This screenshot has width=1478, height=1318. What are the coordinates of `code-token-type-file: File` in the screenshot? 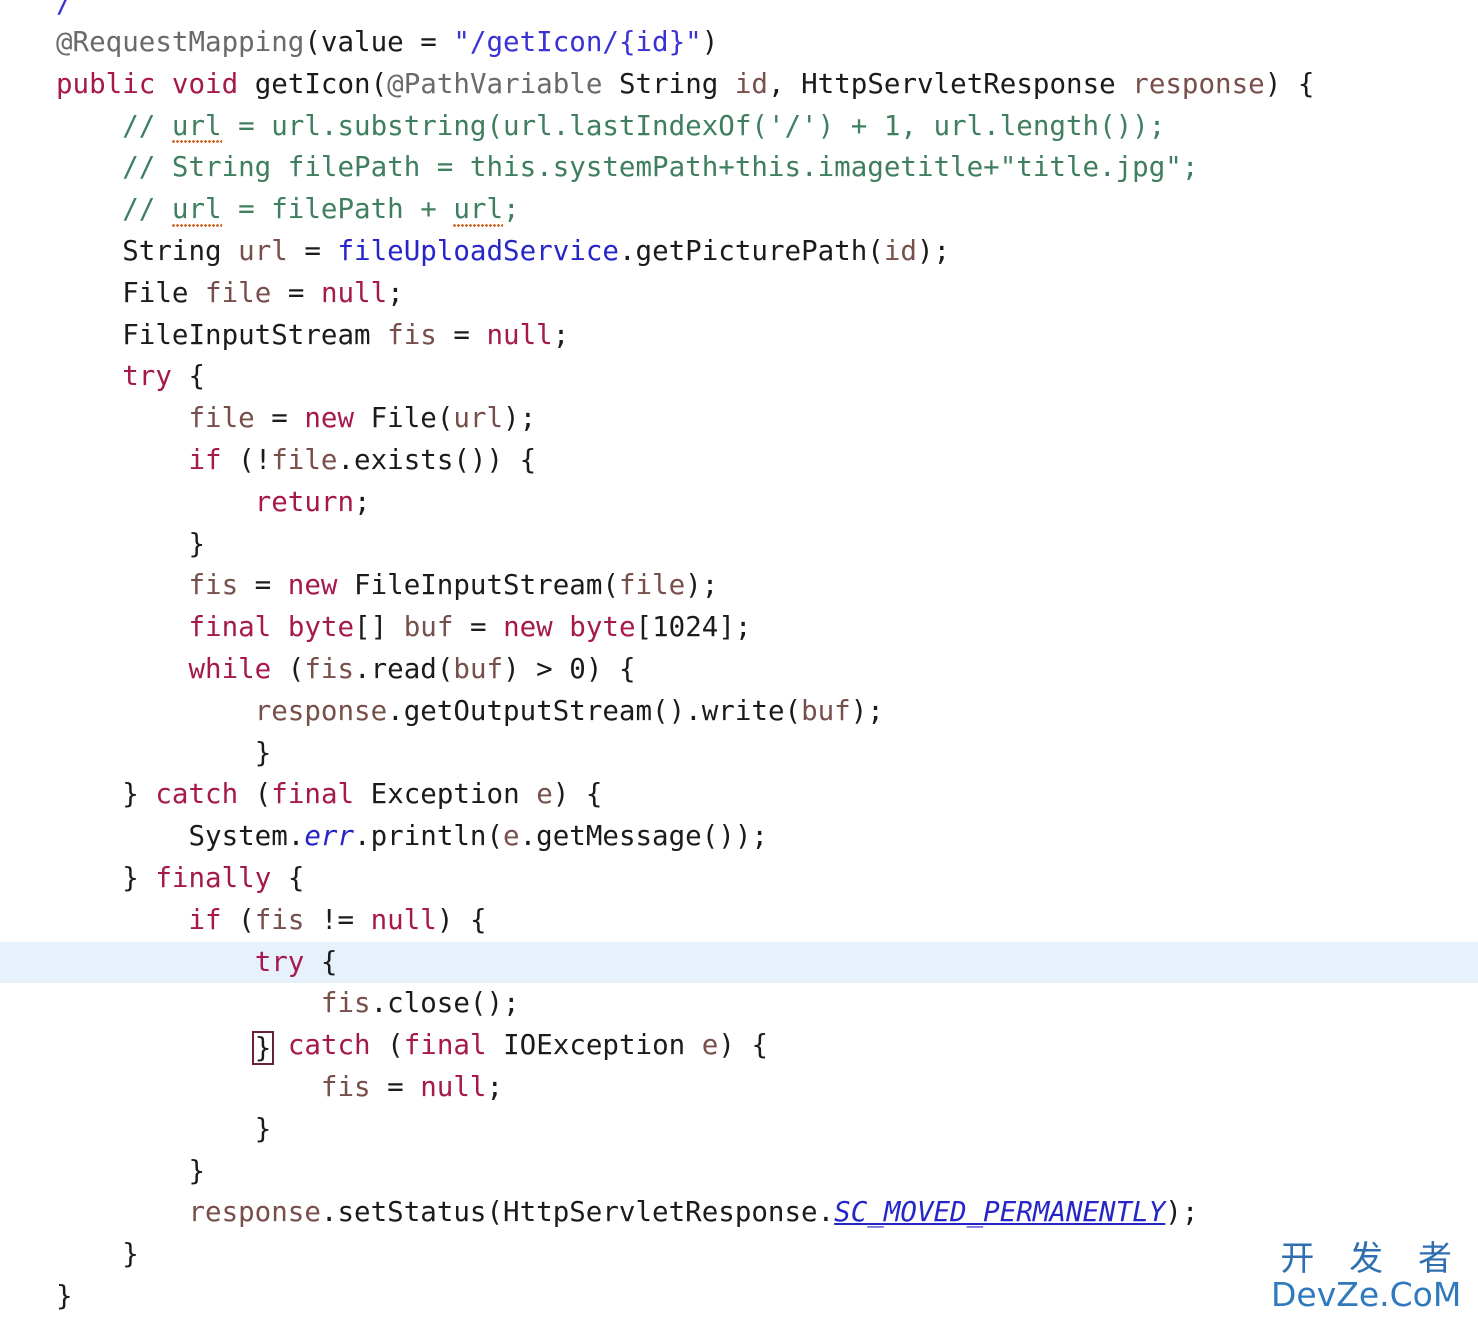 It's located at (155, 292).